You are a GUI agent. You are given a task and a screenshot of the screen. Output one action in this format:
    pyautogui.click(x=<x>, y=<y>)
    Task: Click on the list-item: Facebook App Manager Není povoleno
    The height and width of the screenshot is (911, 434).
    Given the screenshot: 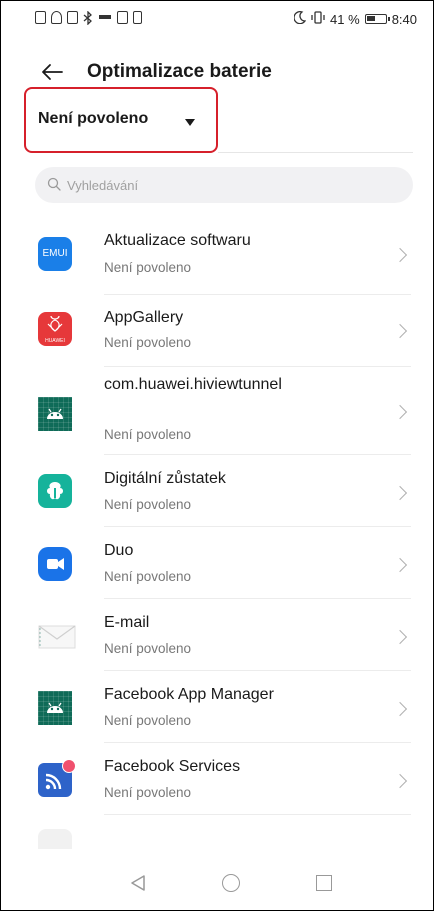 What is the action you would take?
    pyautogui.click(x=217, y=707)
    